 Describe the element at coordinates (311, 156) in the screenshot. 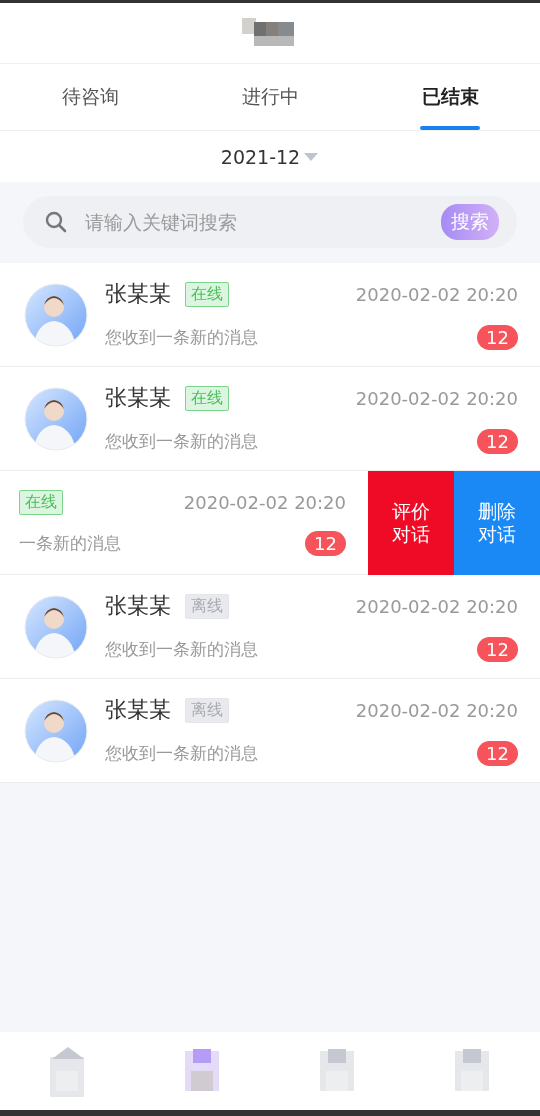

I see `caret-icon` at that location.